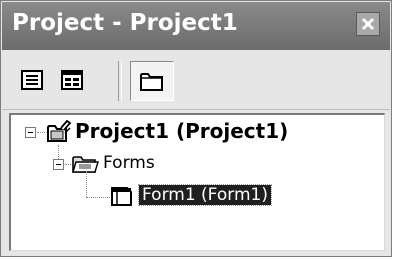 Image resolution: width=394 pixels, height=259 pixels. I want to click on view-object-icon, so click(72, 80).